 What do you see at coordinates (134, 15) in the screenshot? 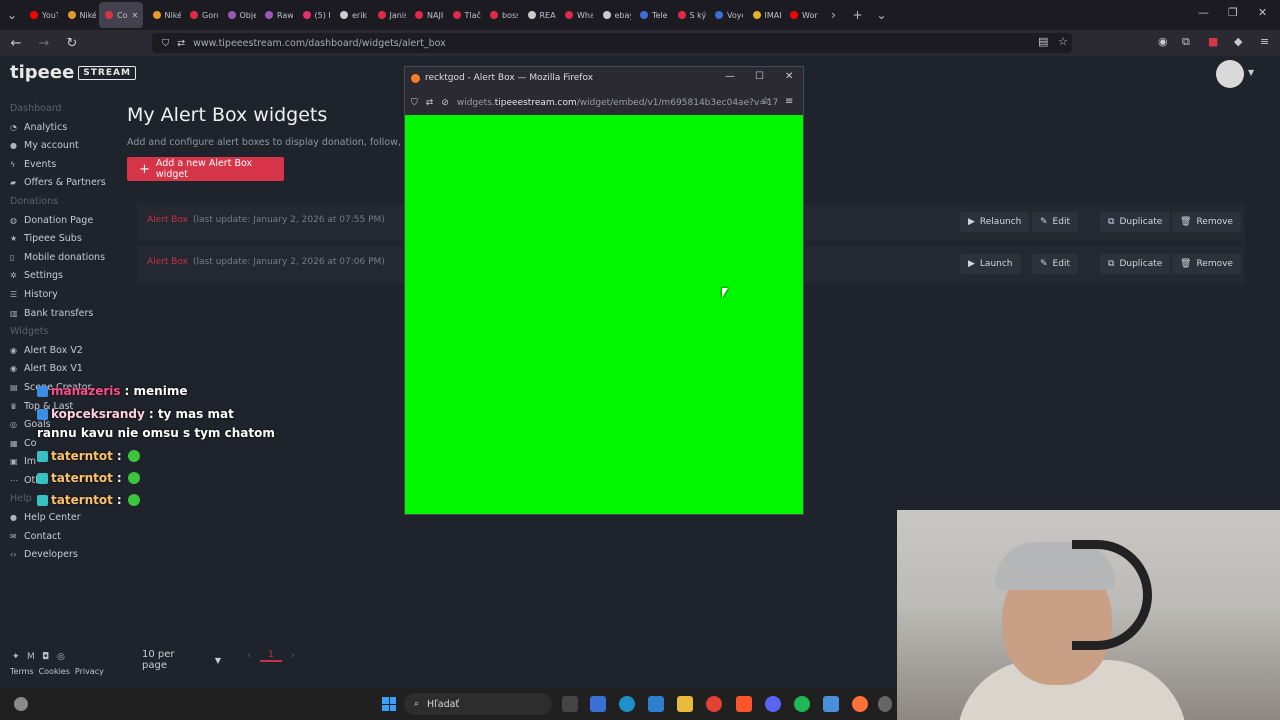
I see `tab-close-icon: ✕` at bounding box center [134, 15].